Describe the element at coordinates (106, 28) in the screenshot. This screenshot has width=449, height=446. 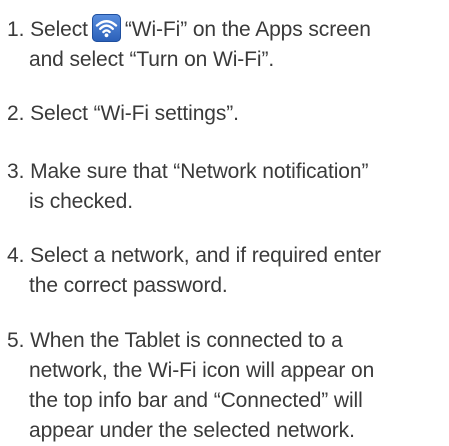
I see `wifi-icon` at that location.